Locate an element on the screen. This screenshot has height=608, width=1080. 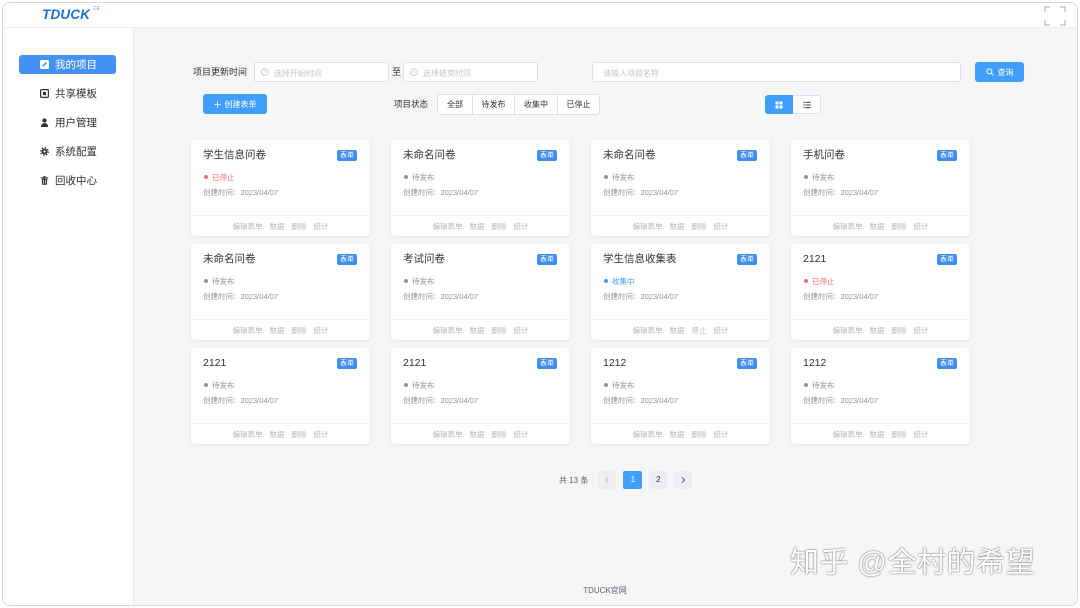
sidebar-menu: 我的项目 共享模板 用户管理 系统配置 回收中心 is located at coordinates (67, 127).